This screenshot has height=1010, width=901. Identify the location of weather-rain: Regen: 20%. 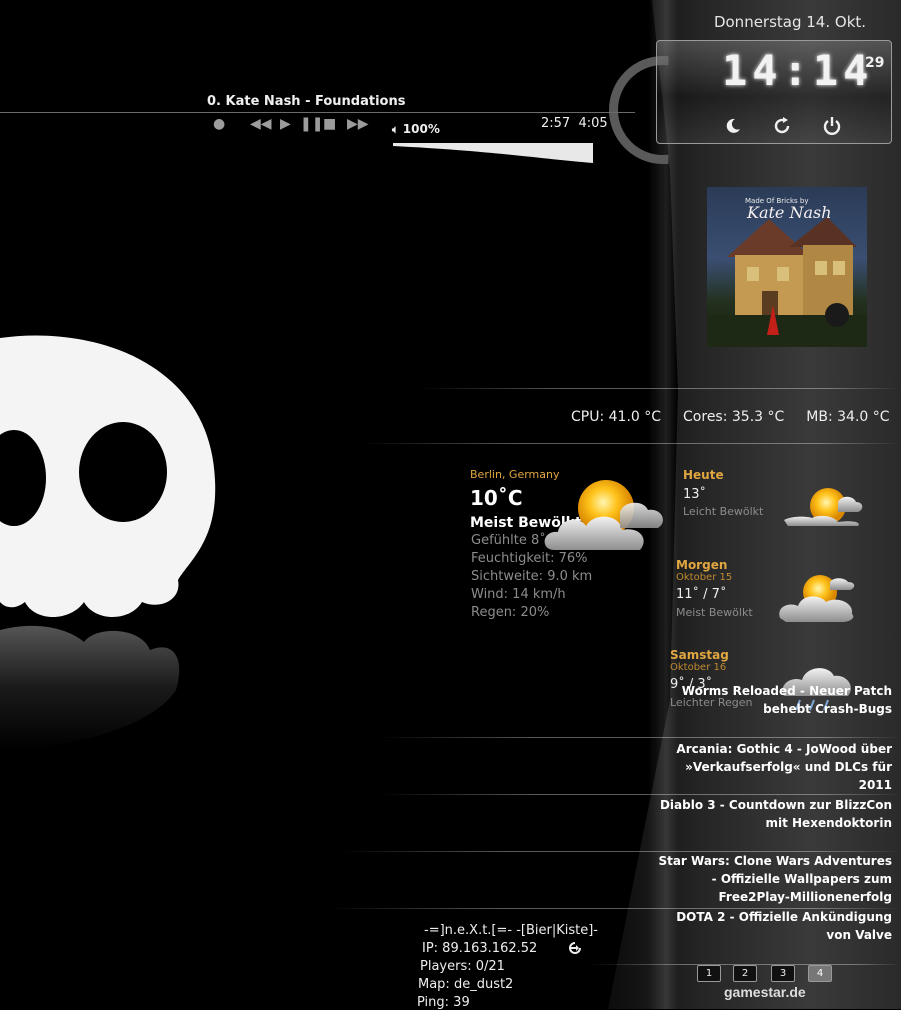
(510, 612).